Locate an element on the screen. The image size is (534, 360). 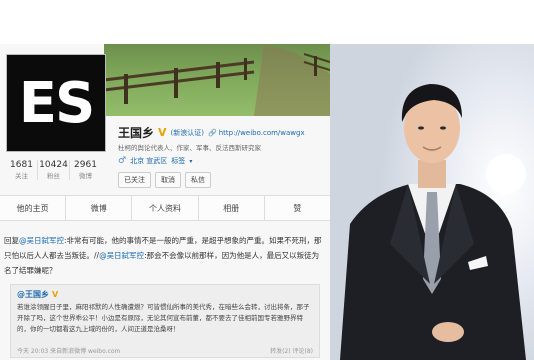
stat-number: 10424 is located at coordinates (53, 165).